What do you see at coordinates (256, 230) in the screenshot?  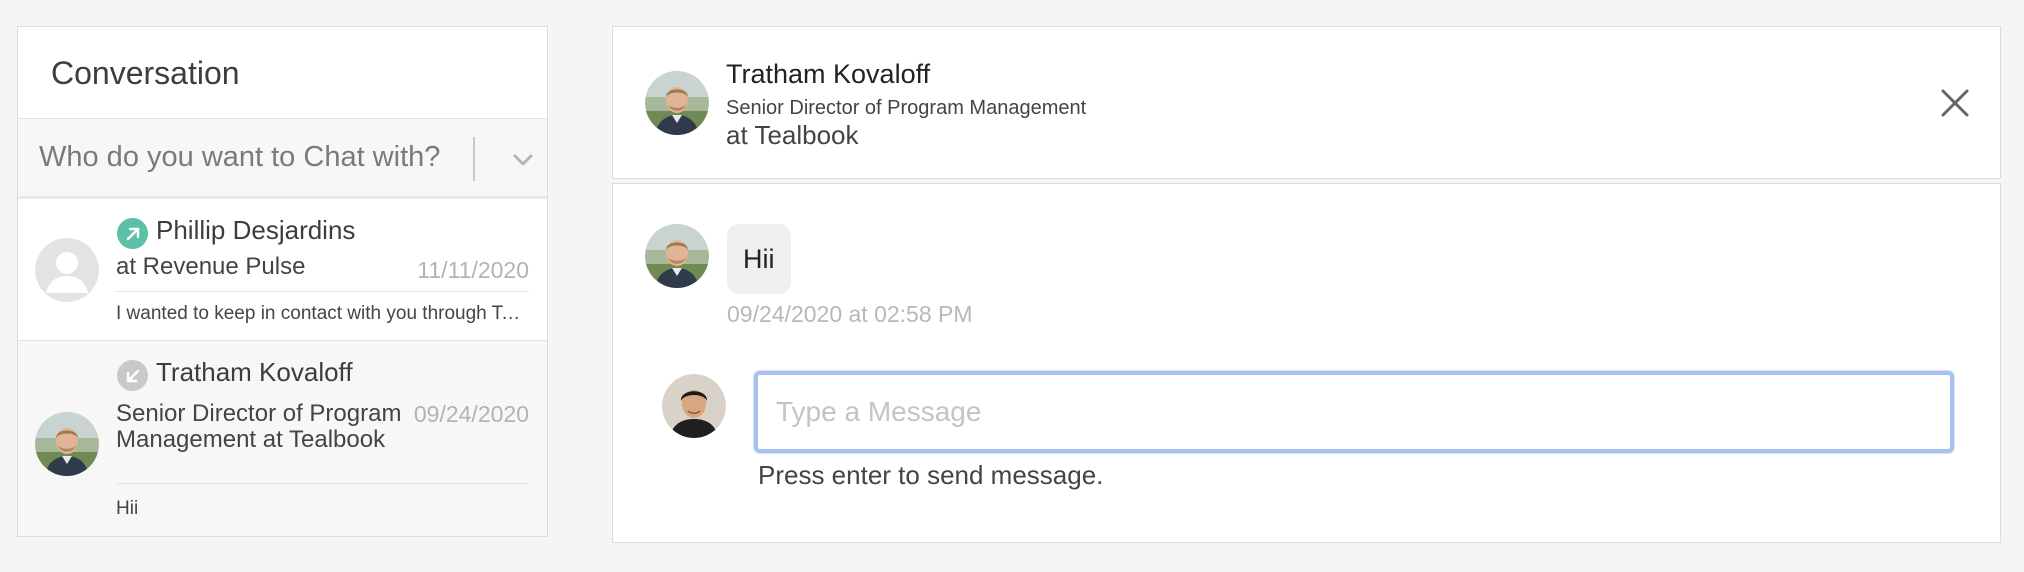 I see `conversation-name: Phillip Desjardins` at bounding box center [256, 230].